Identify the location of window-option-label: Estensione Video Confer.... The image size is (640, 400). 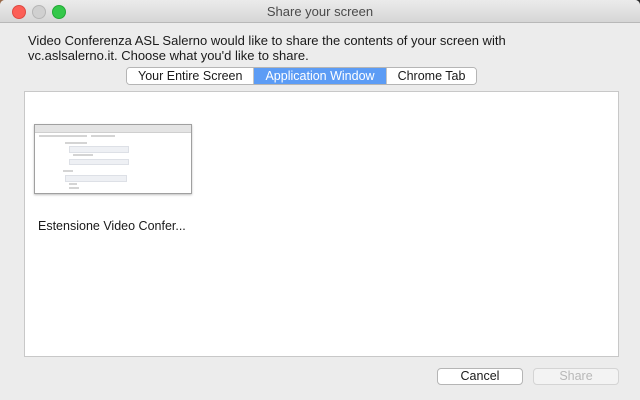
(112, 226).